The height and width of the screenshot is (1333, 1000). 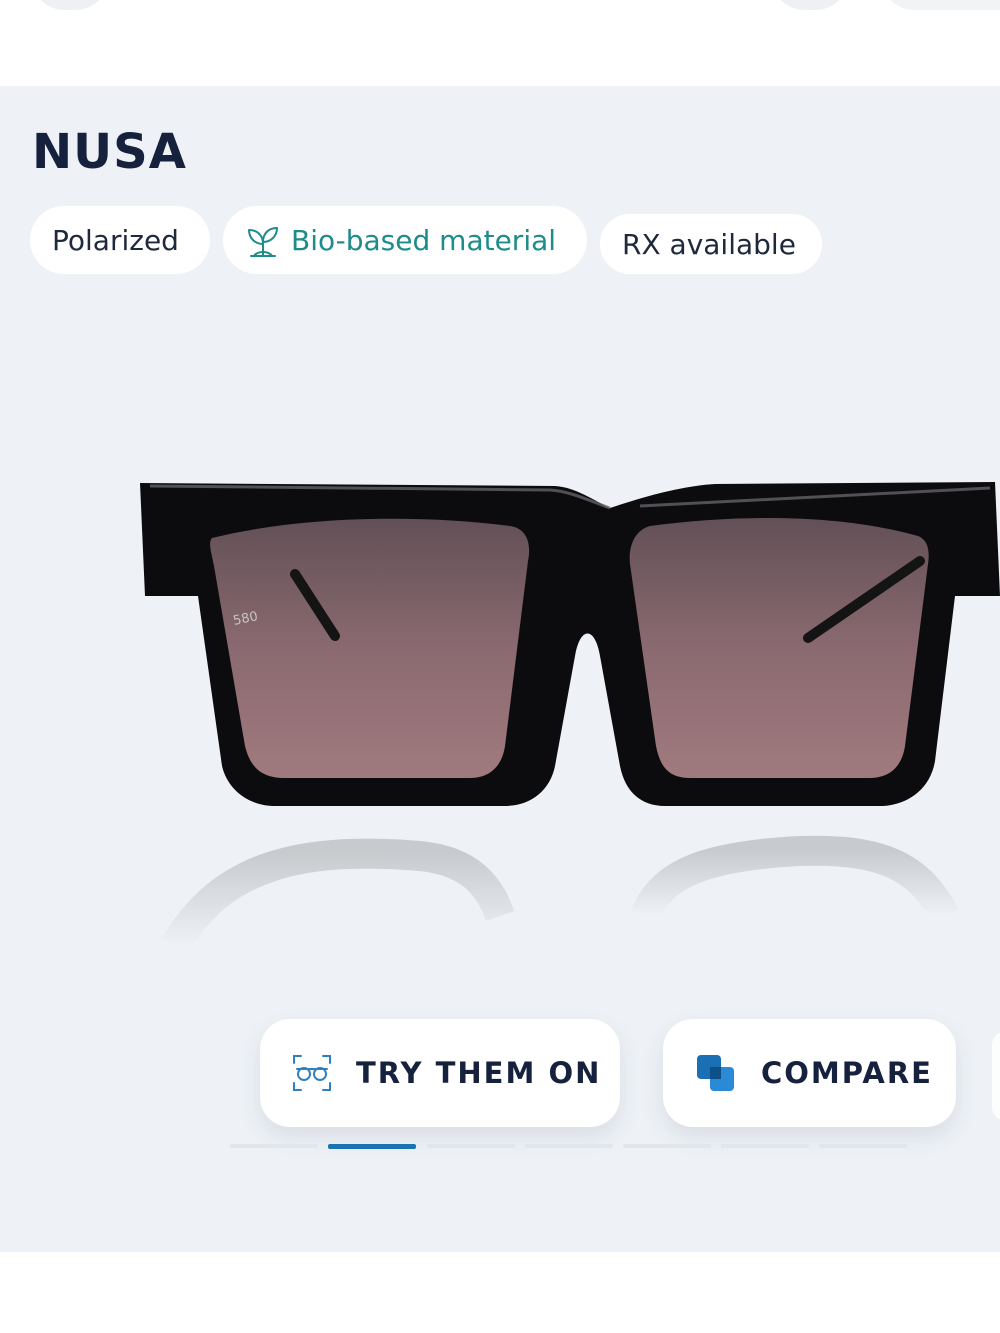 What do you see at coordinates (847, 1073) in the screenshot?
I see `compare-label: COMPARE` at bounding box center [847, 1073].